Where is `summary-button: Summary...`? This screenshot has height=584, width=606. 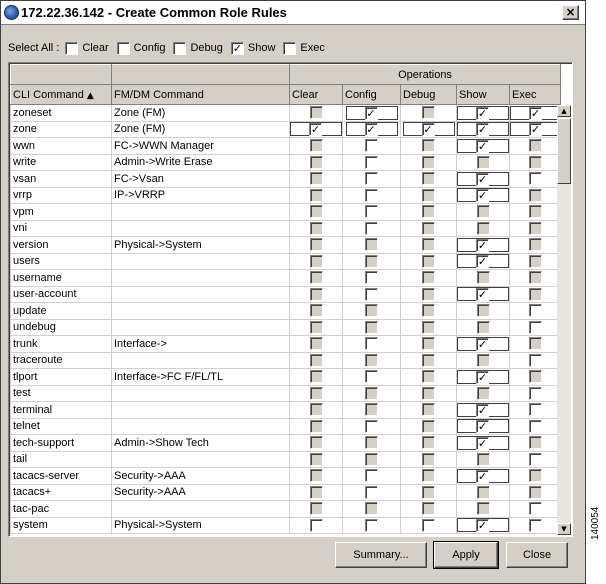
summary-button: Summary... is located at coordinates (381, 555).